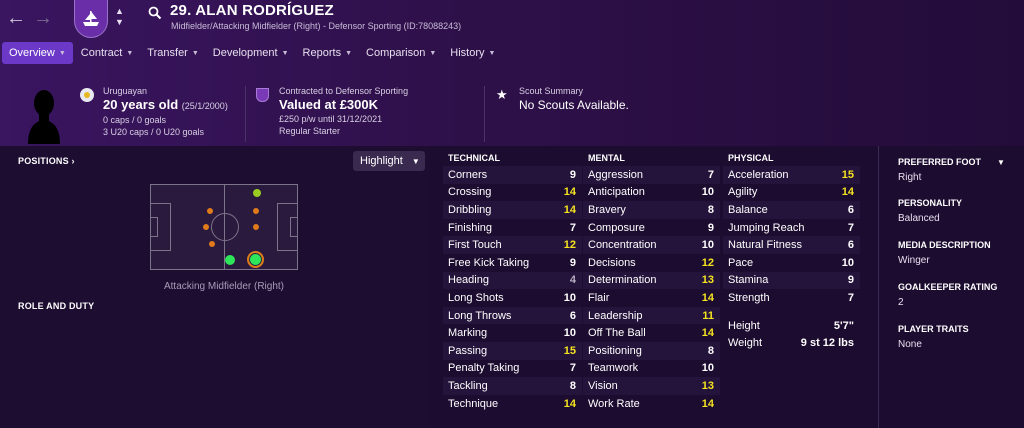  Describe the element at coordinates (343, 91) in the screenshot. I see `contract-label: Contracted to Defensor Sporting` at that location.